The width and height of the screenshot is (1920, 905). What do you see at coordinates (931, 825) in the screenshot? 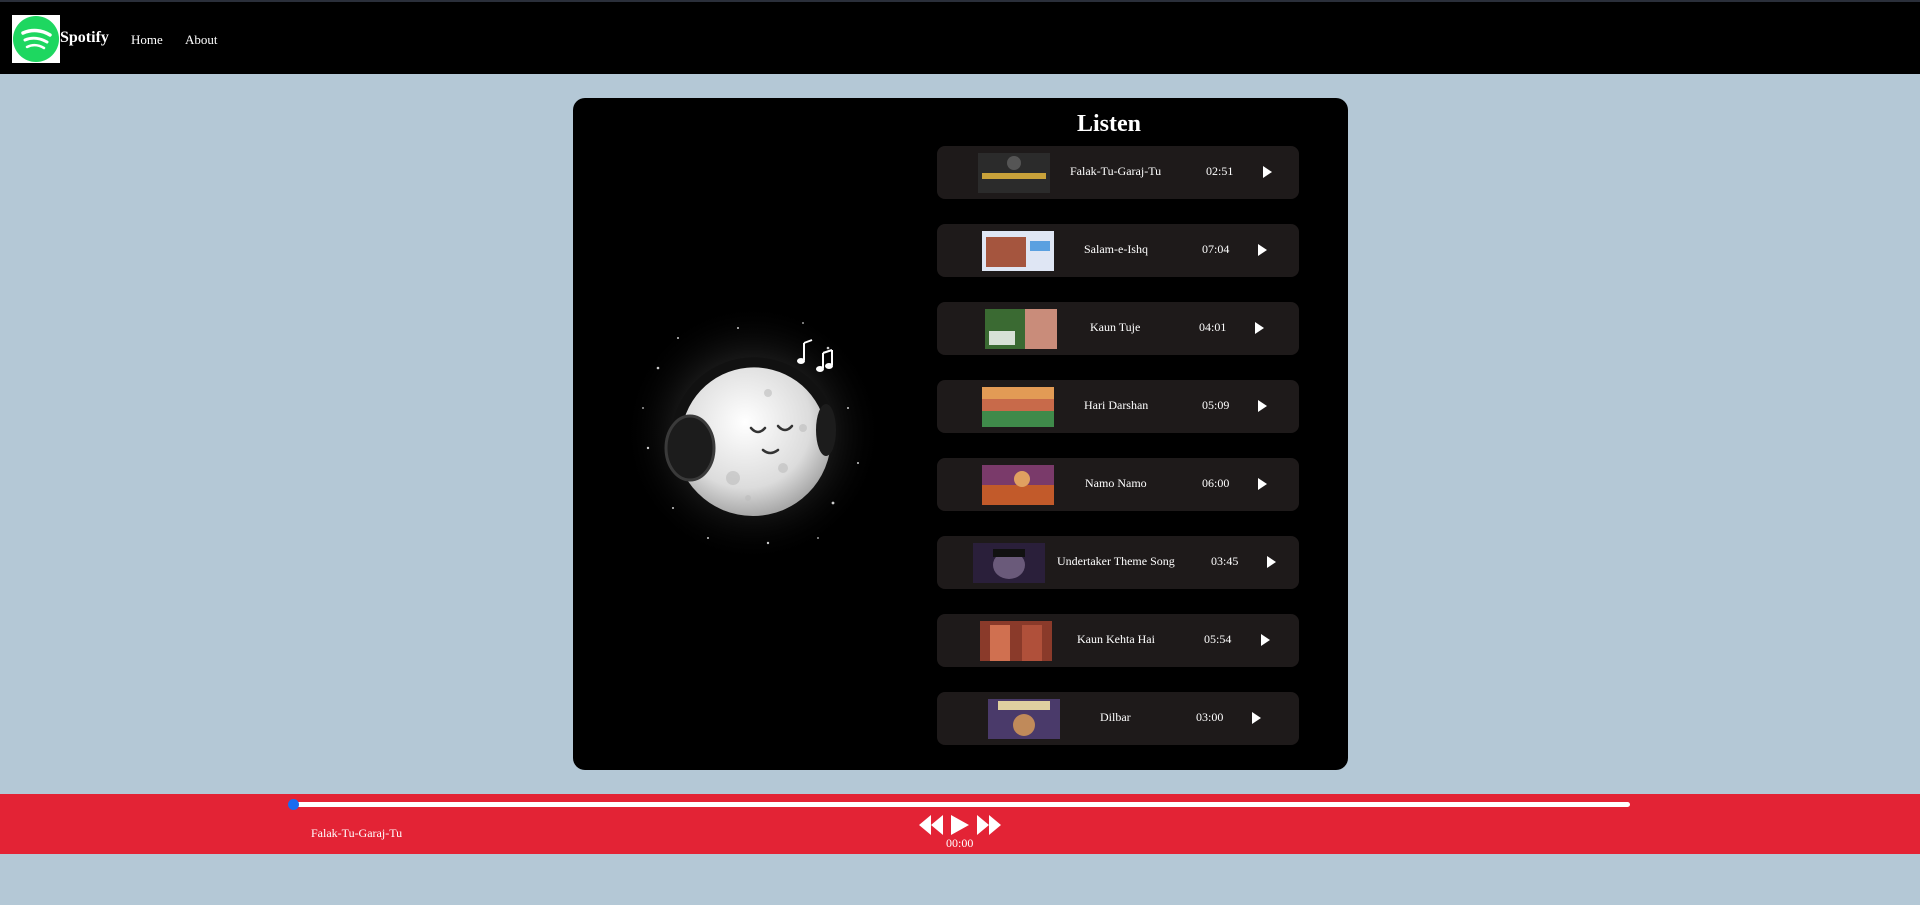
I see `previous-icon` at bounding box center [931, 825].